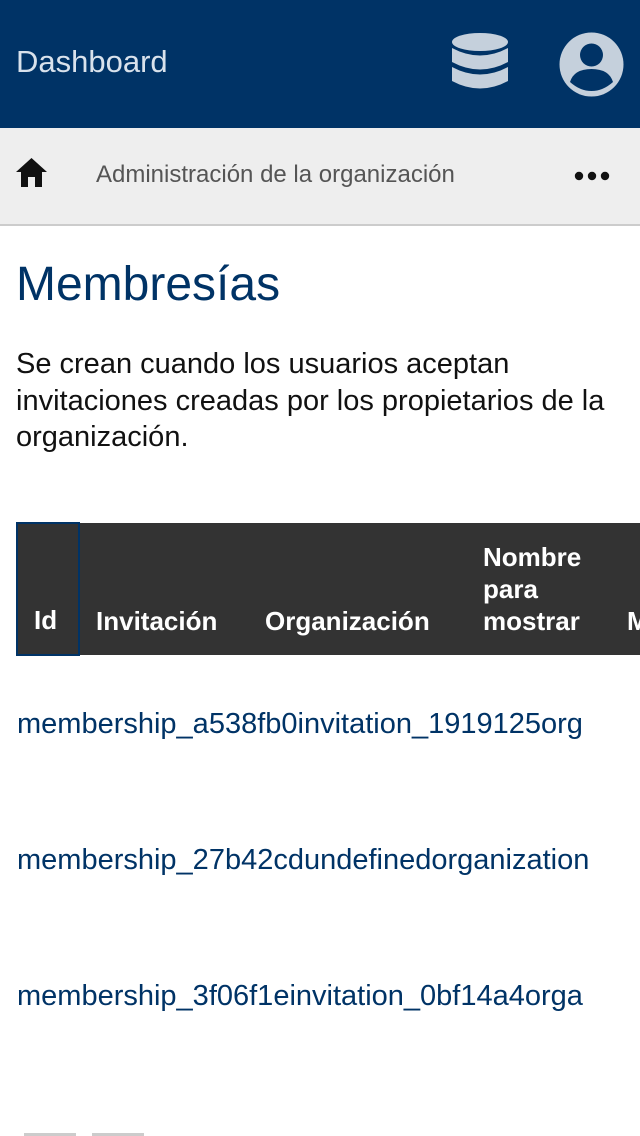  Describe the element at coordinates (48, 589) in the screenshot. I see `column-header-id: Id` at that location.